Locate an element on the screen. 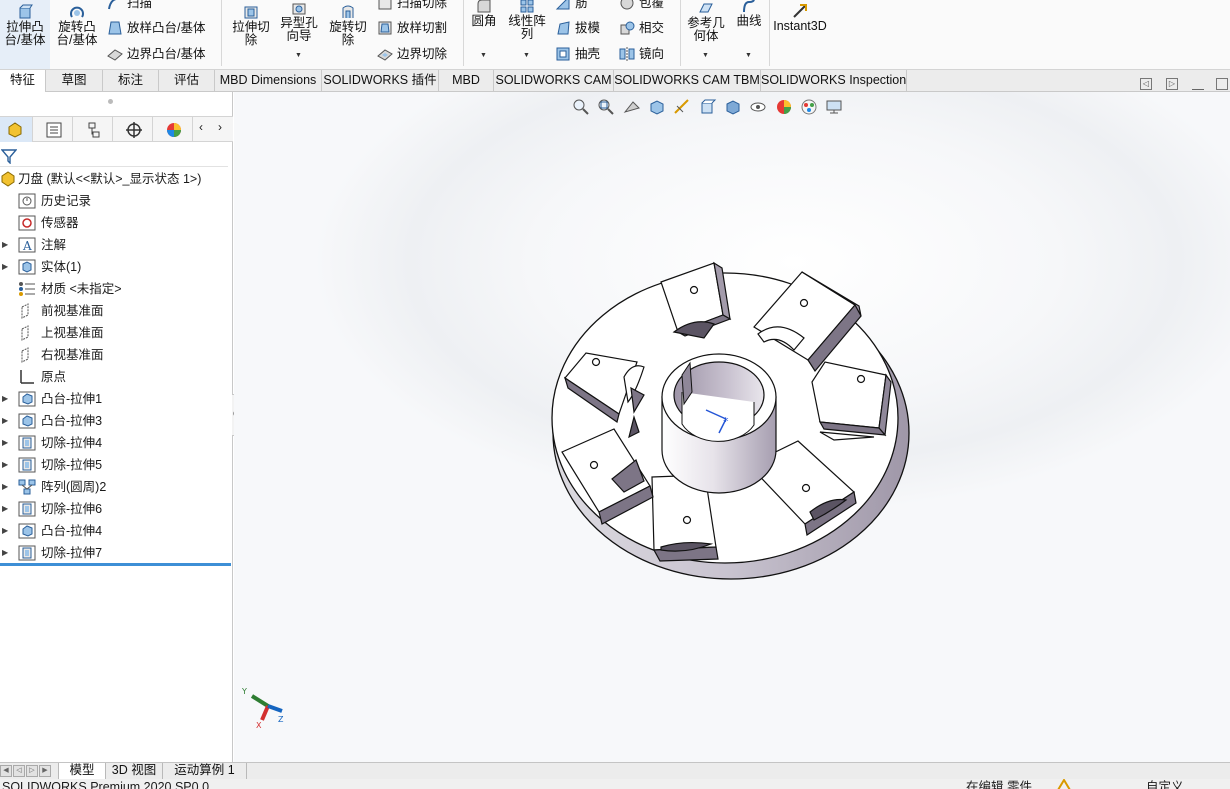 The width and height of the screenshot is (1230, 789). tab-solidworks-inspection: SOLIDWORKS Inspection is located at coordinates (834, 81).